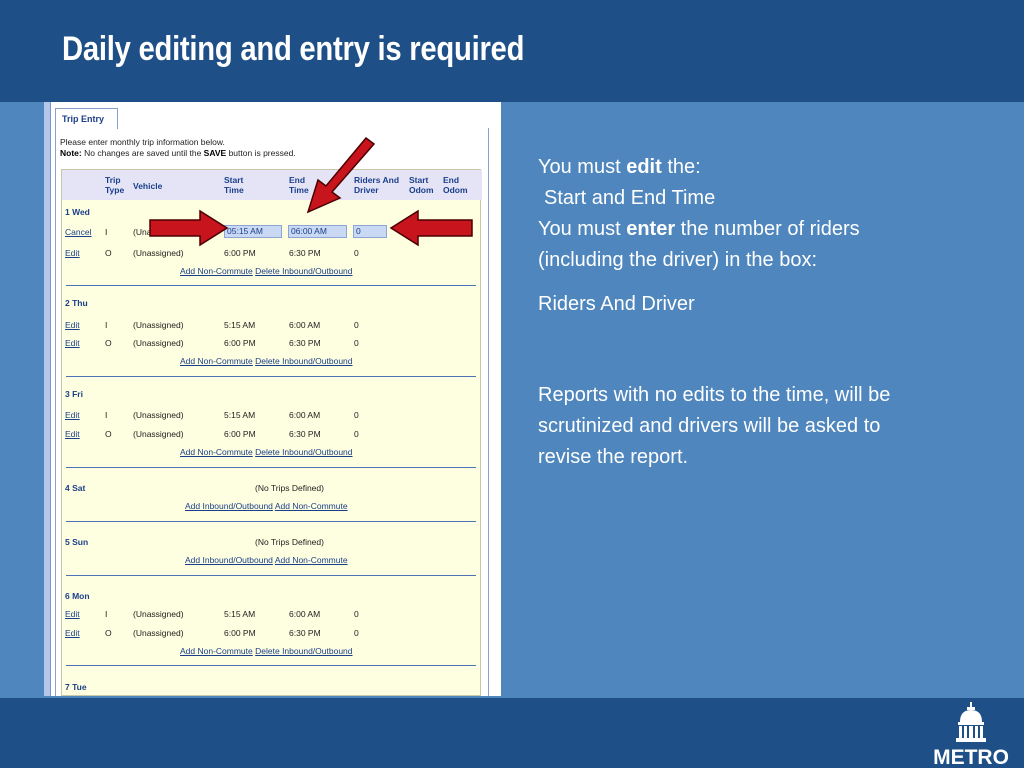 The height and width of the screenshot is (768, 1024). Describe the element at coordinates (630, 198) in the screenshot. I see `edit-item: Start and End Time` at that location.